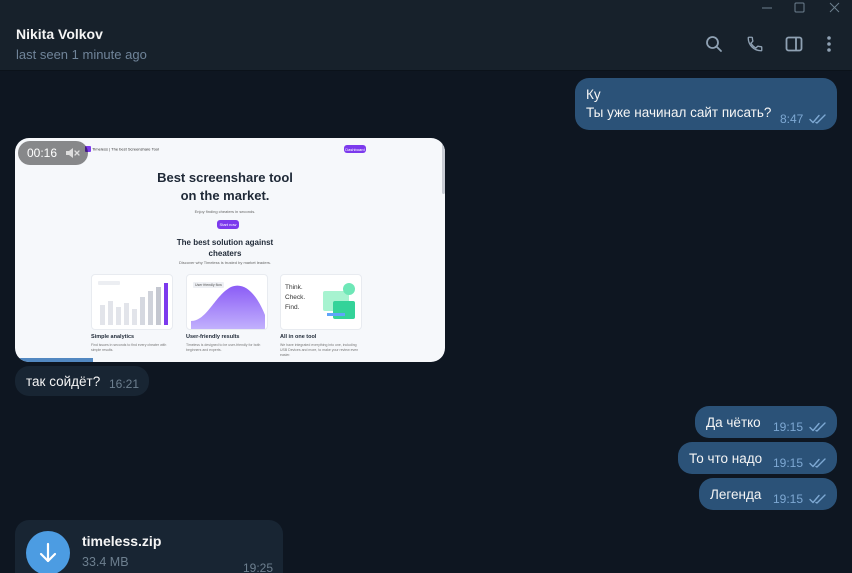 The height and width of the screenshot is (573, 852). What do you see at coordinates (113, 337) in the screenshot?
I see `site-card-title: Simple analytics` at bounding box center [113, 337].